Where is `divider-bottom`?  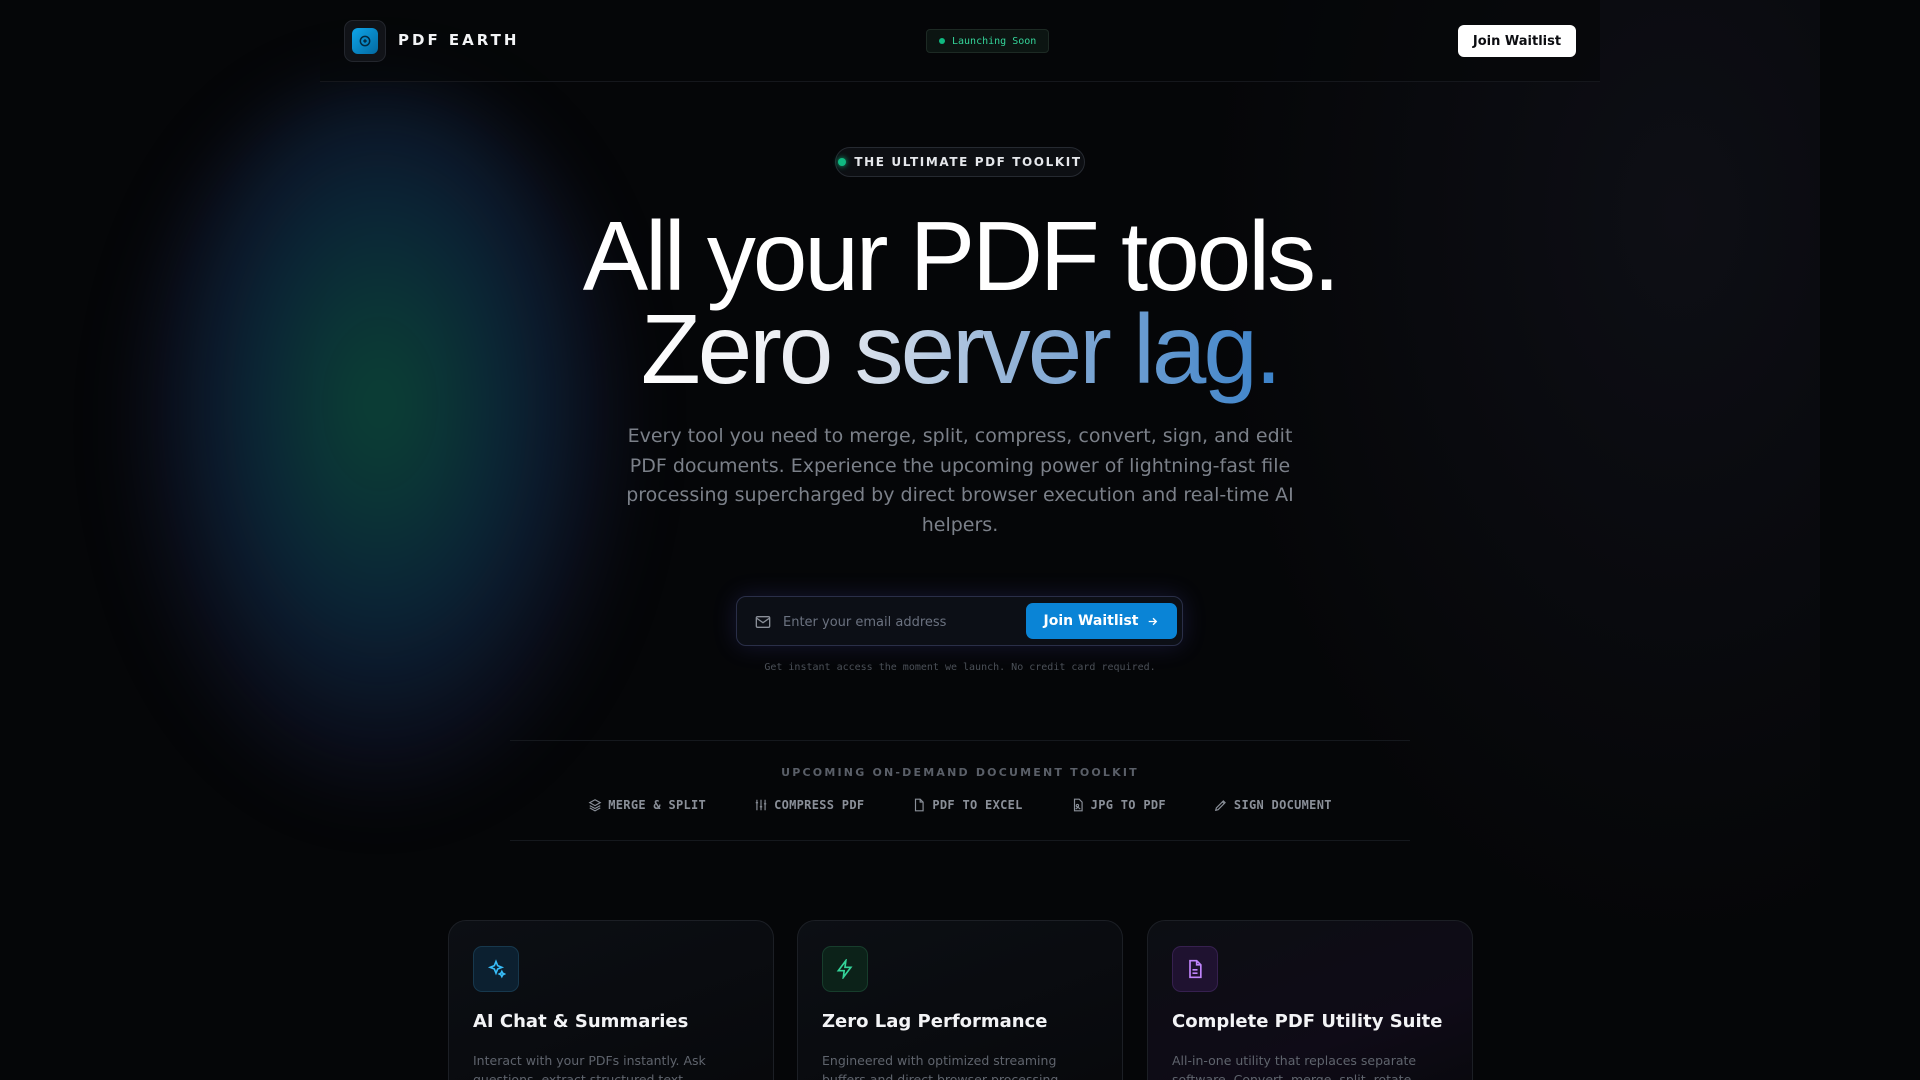 divider-bottom is located at coordinates (960, 840).